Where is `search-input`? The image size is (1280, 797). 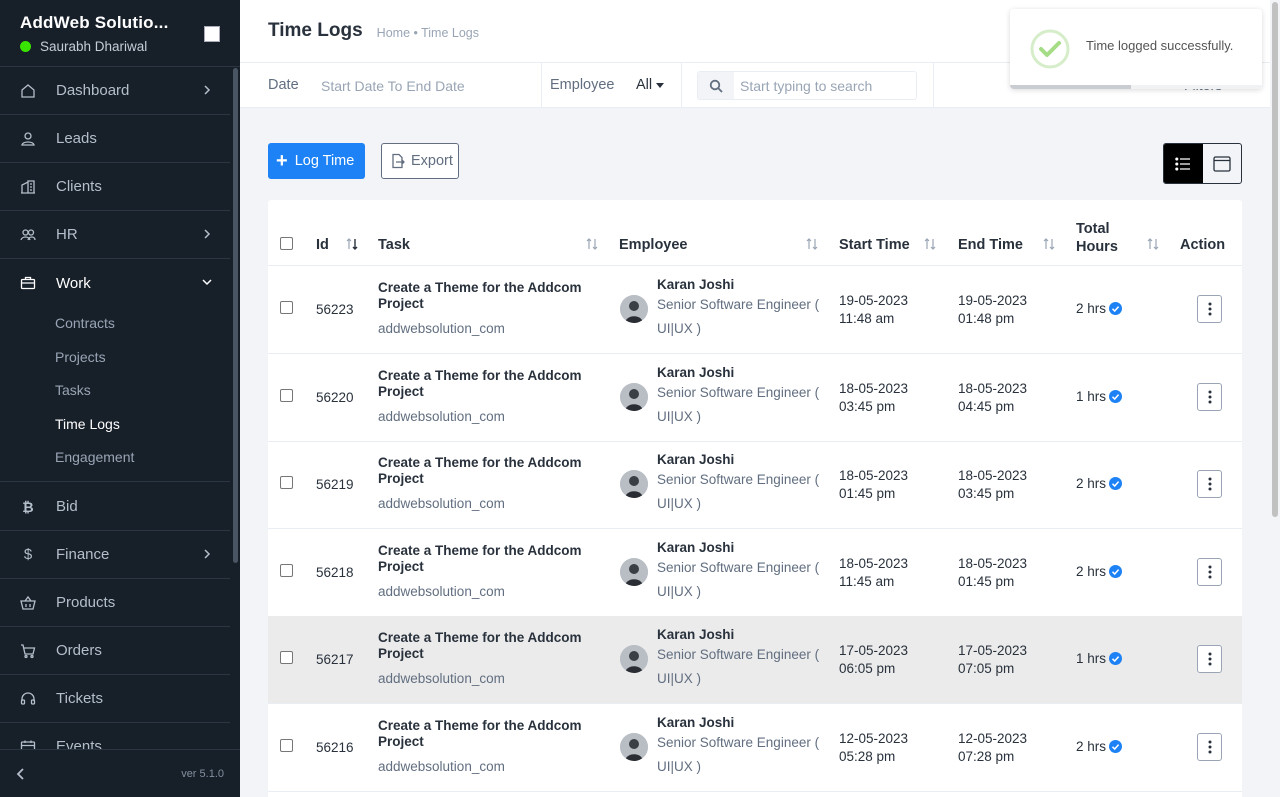
search-input is located at coordinates (824, 85).